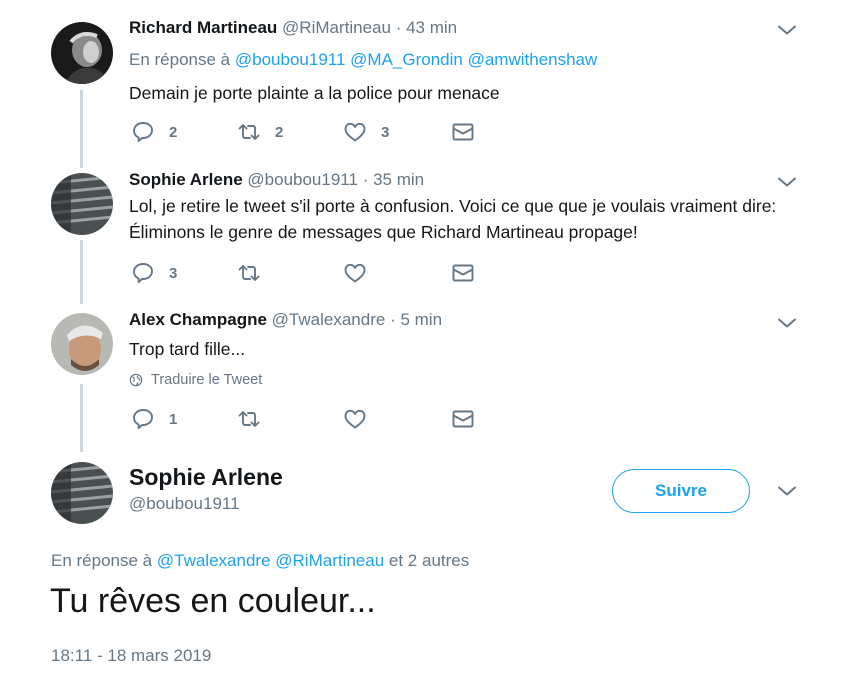 Image resolution: width=848 pixels, height=686 pixels. Describe the element at coordinates (336, 27) in the screenshot. I see `username: @RiMartineau` at that location.